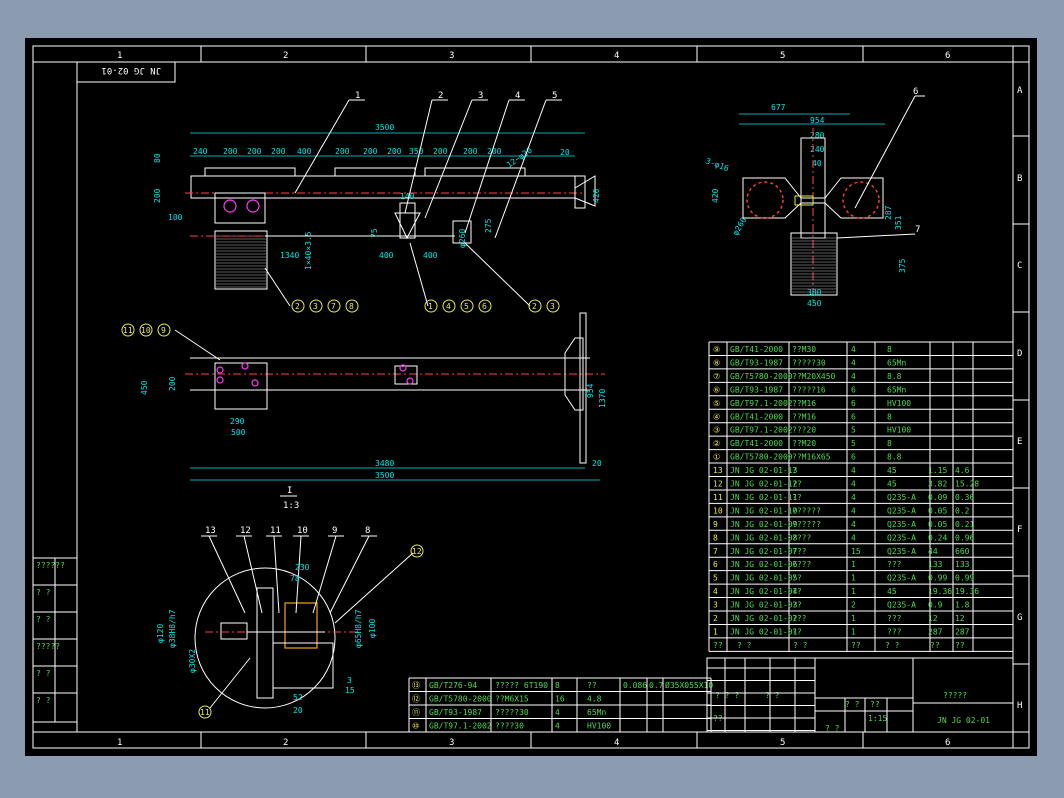  I want to click on detail-label-13: 13, so click(210, 531).